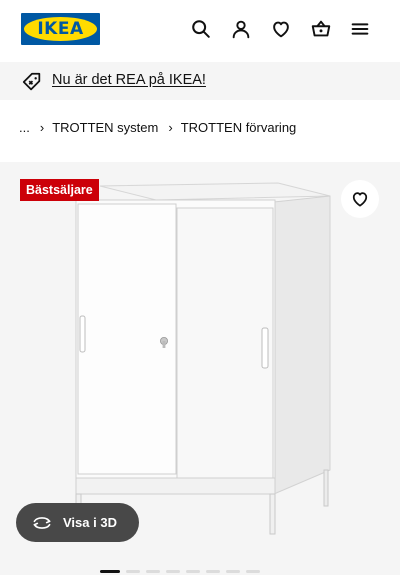 The width and height of the screenshot is (400, 575). I want to click on logo-oval: IKEA, so click(60, 29).